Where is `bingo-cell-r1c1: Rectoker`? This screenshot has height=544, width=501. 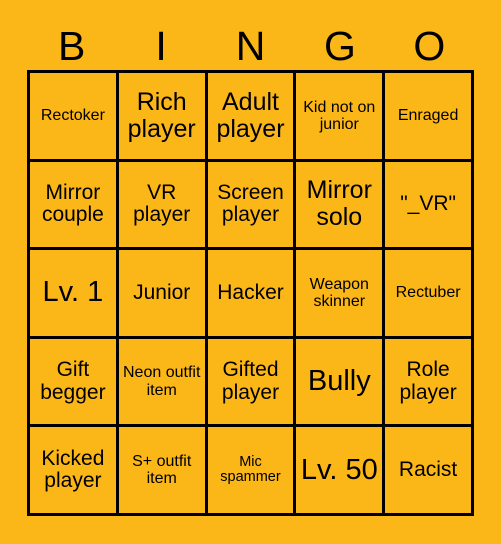 bingo-cell-r1c1: Rectoker is located at coordinates (74, 117).